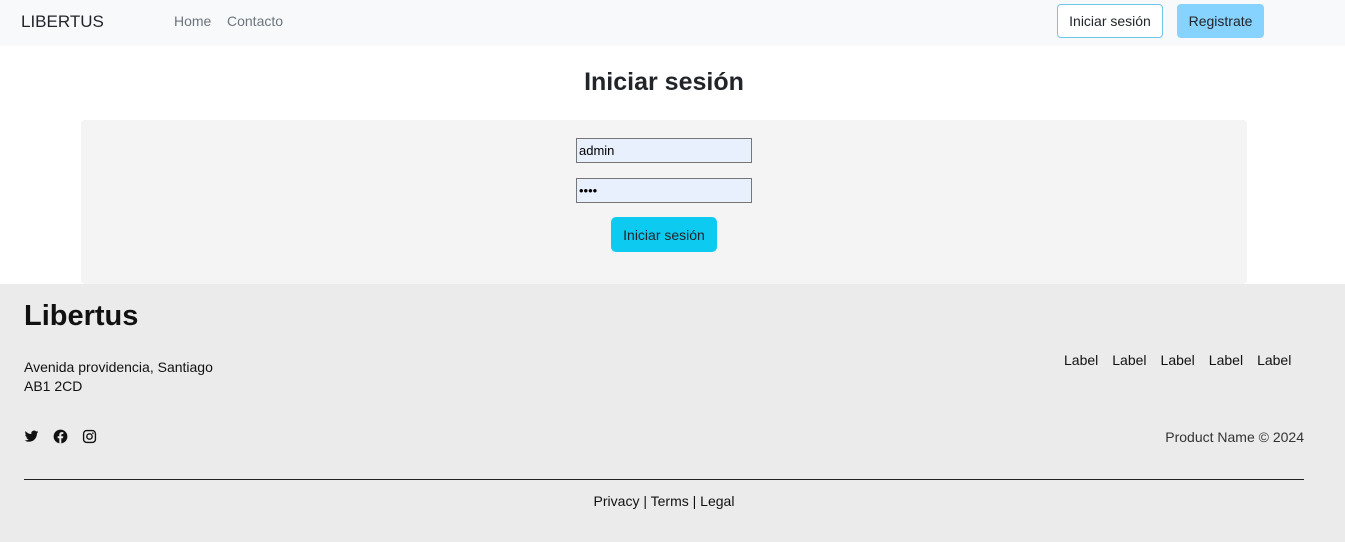  What do you see at coordinates (62, 22) in the screenshot?
I see `brand-logo: LIBERTUS` at bounding box center [62, 22].